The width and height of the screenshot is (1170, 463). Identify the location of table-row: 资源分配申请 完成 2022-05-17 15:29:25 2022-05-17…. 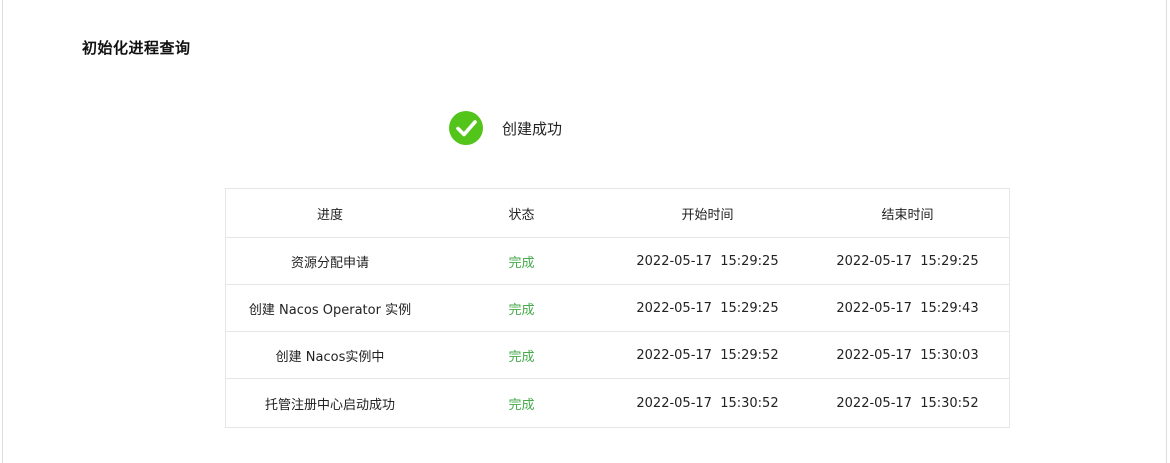
(617, 261).